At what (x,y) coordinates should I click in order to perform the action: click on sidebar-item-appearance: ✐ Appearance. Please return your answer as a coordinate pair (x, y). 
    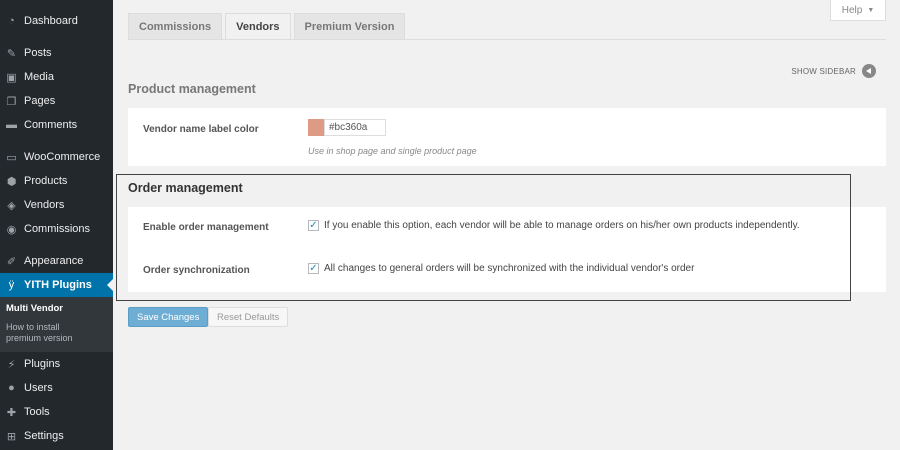
    Looking at the image, I should click on (56, 261).